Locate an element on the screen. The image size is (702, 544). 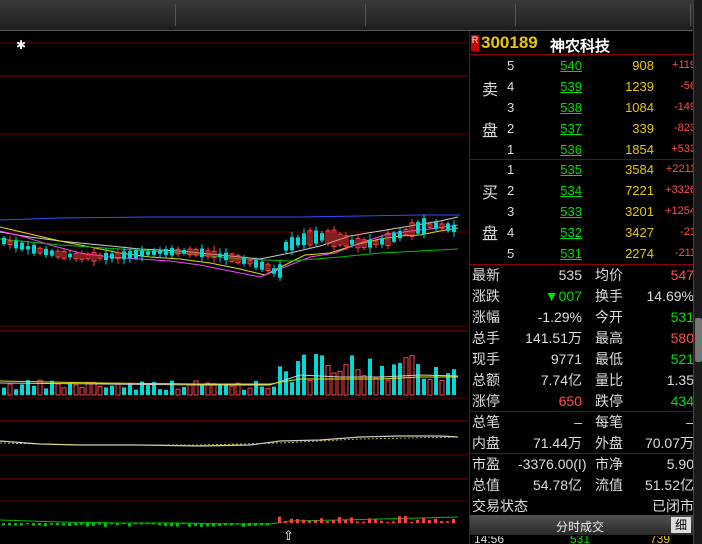
ask-row: 5 540 908 +119 is located at coordinates (583, 65).